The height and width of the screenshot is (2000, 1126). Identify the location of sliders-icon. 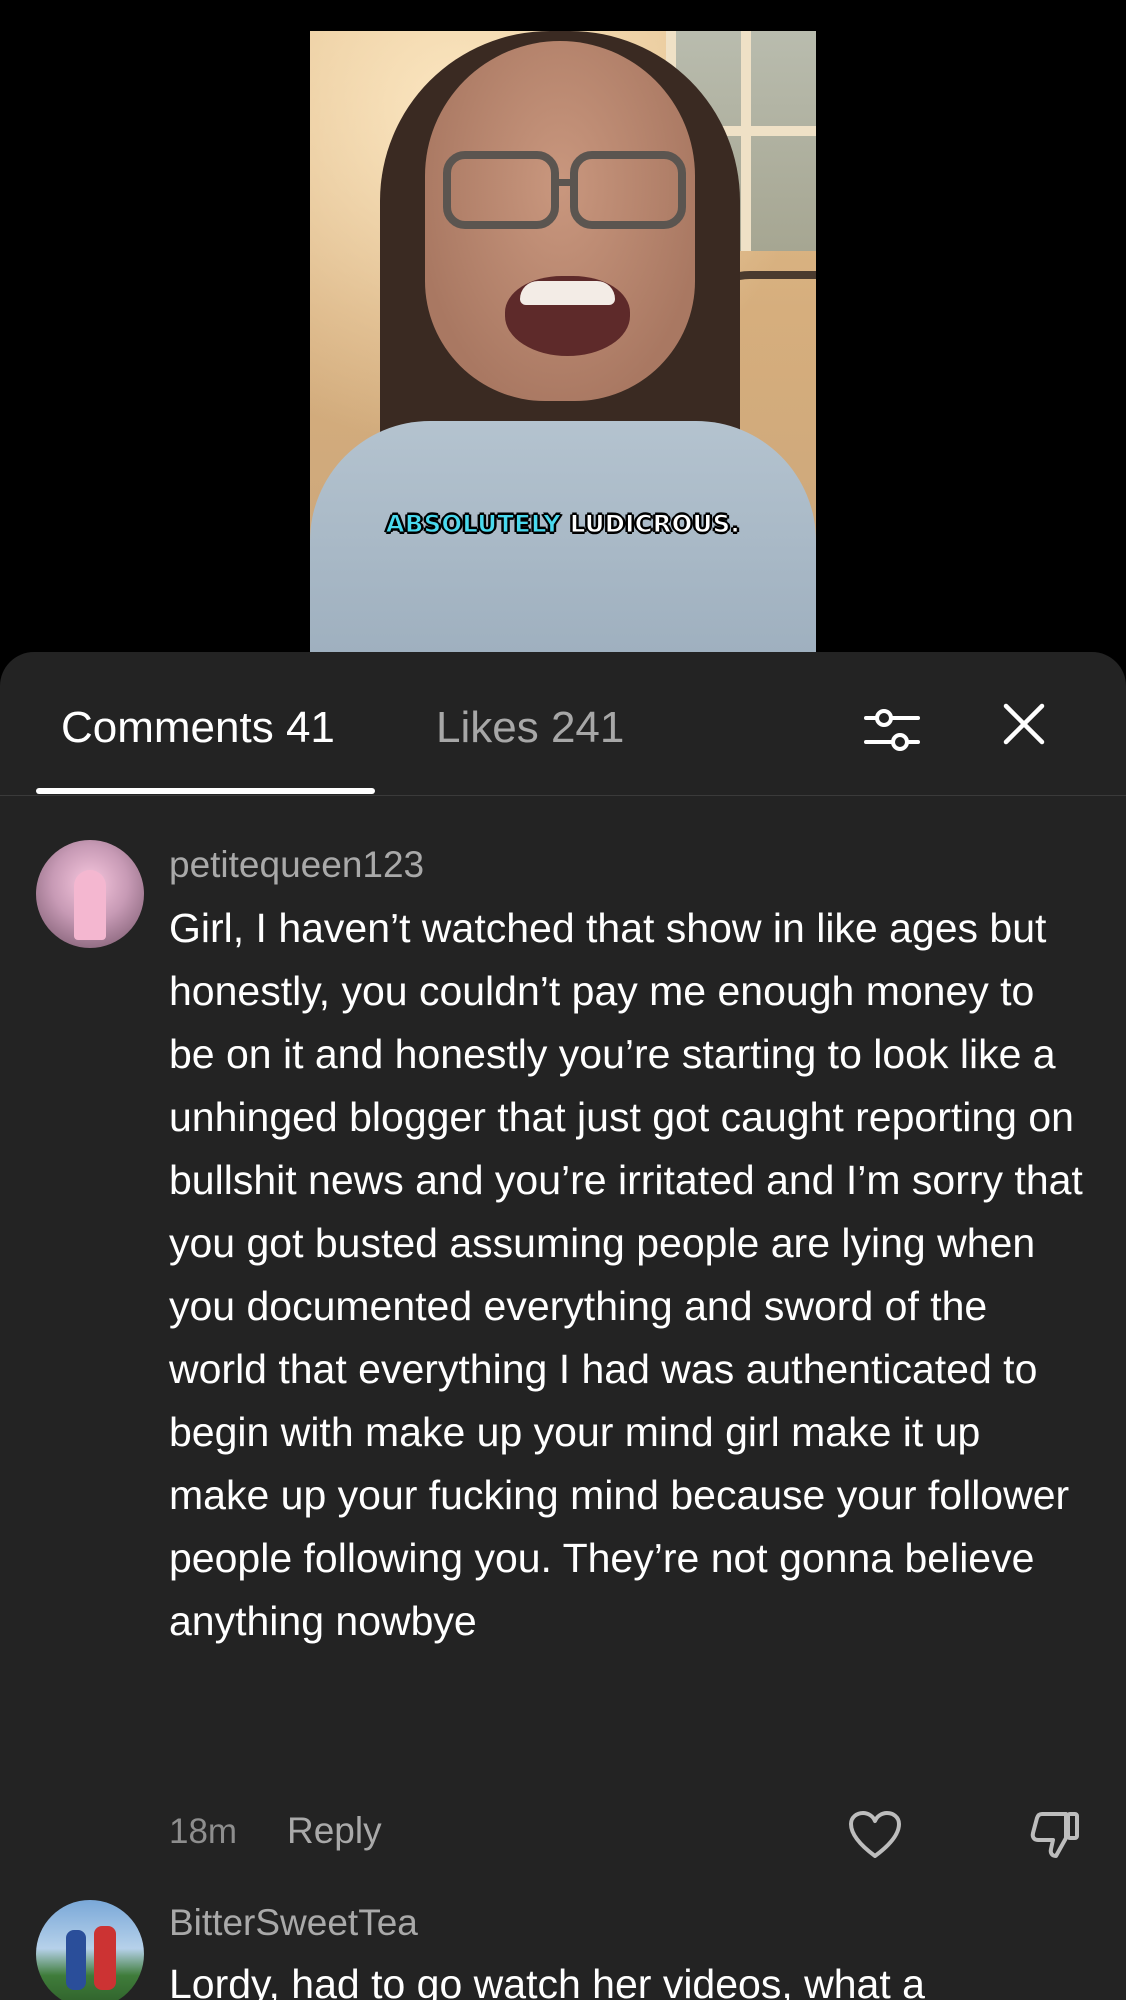
(892, 730).